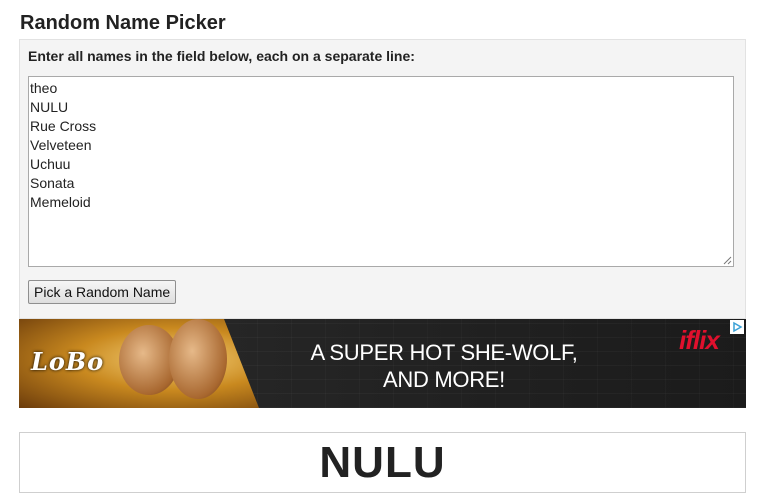 This screenshot has height=504, width=757. What do you see at coordinates (727, 260) in the screenshot?
I see `resize-grip-icon` at bounding box center [727, 260].